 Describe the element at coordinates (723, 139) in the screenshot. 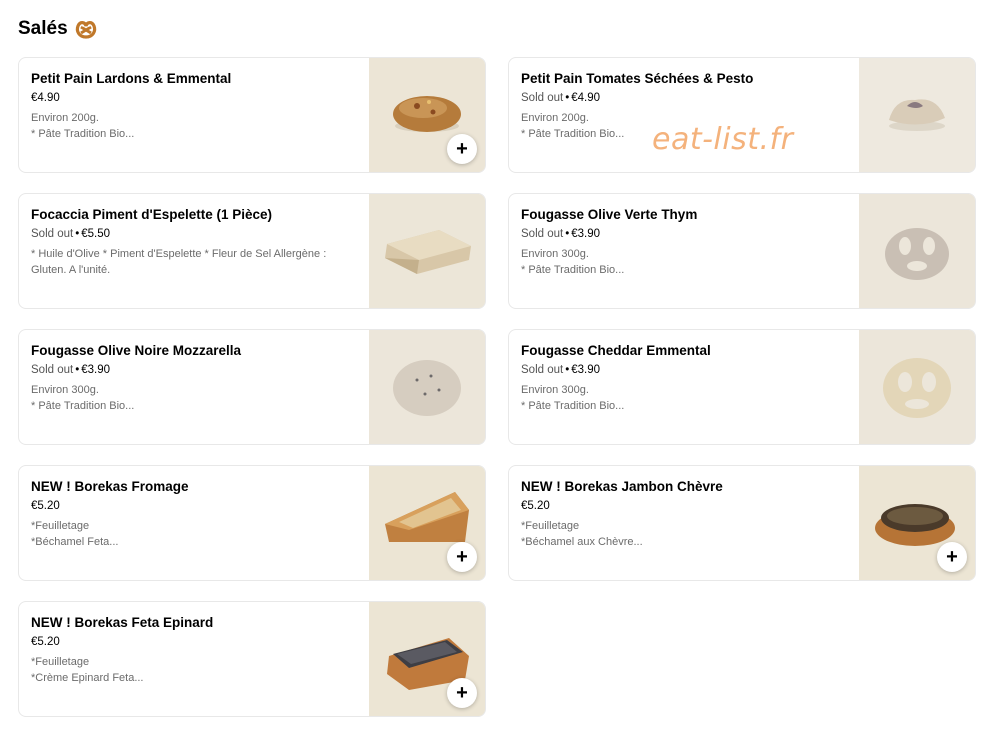

I see `watermark: eat-list.fr` at that location.